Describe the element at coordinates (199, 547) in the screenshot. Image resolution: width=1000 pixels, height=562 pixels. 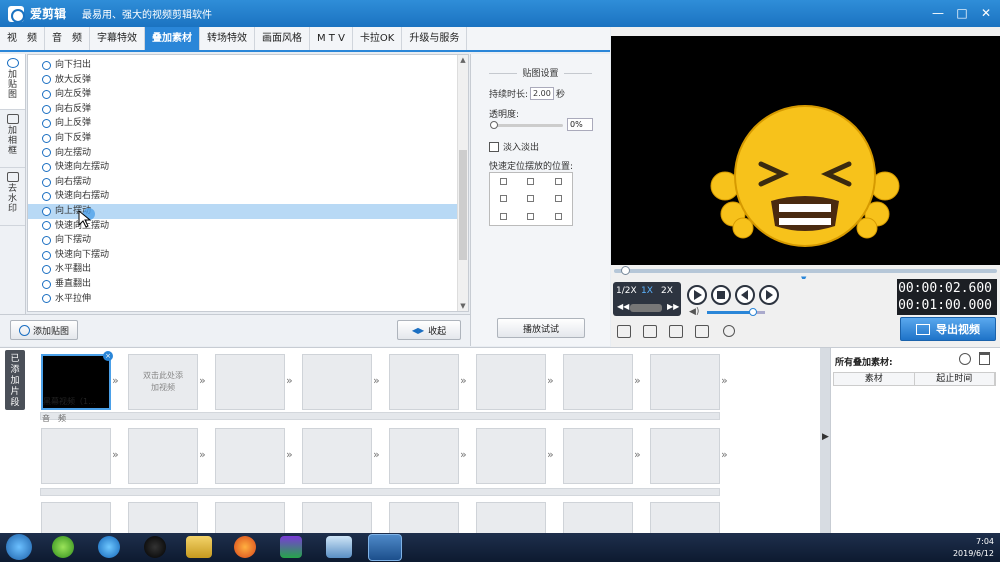
I see `file-explorer-icon` at that location.